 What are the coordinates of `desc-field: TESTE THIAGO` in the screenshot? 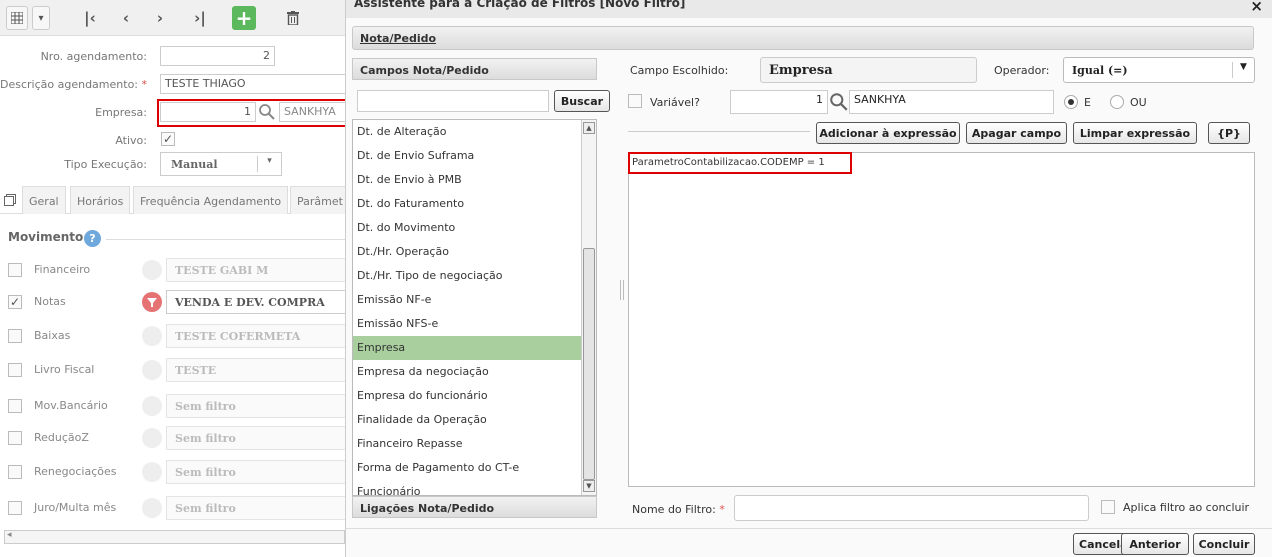 It's located at (252, 84).